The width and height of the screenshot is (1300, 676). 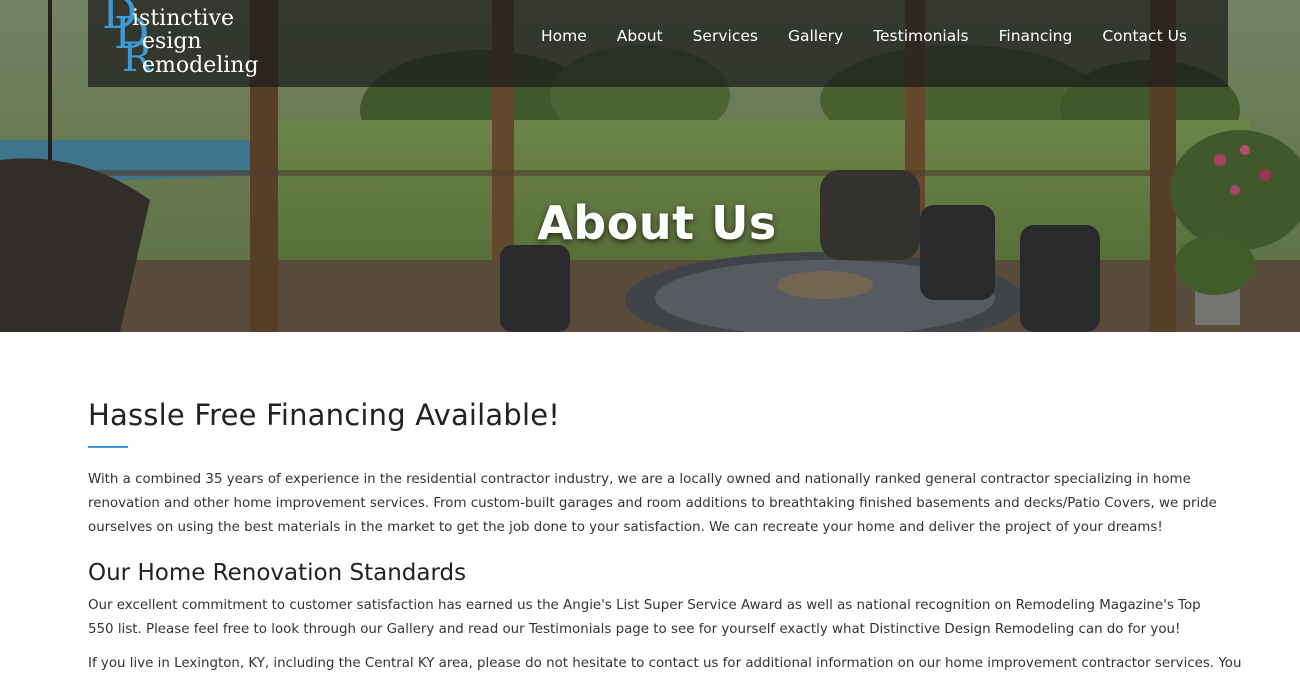 I want to click on nav-item-testimonials: Testimonials, so click(x=920, y=36).